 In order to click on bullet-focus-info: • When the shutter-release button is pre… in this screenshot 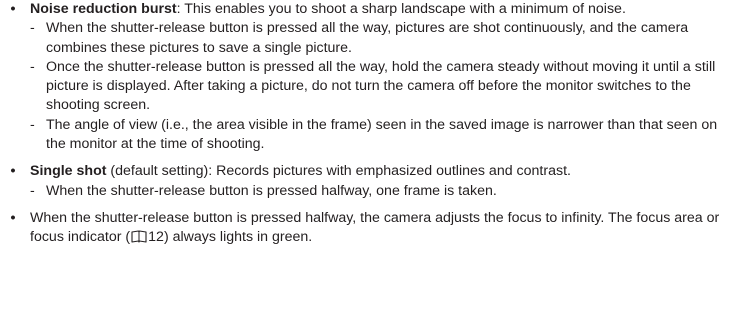, I will do `click(363, 228)`.